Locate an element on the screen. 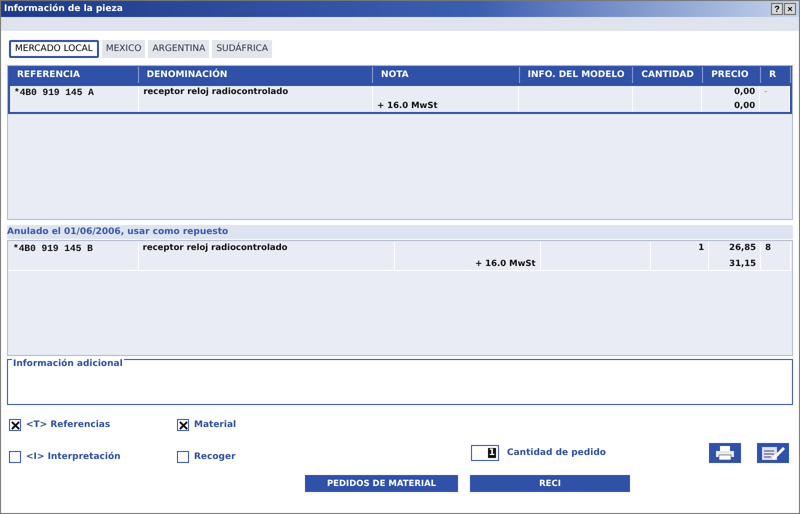  column-header: CANTIDAD is located at coordinates (668, 75).